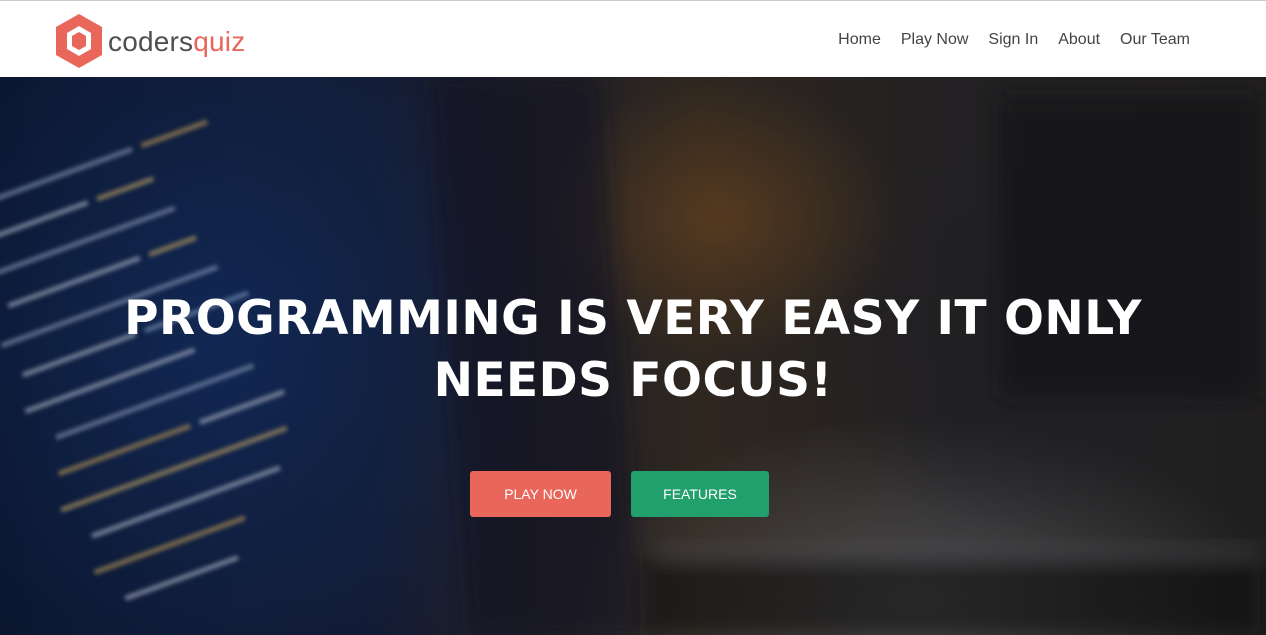 This screenshot has width=1266, height=635. What do you see at coordinates (1155, 40) in the screenshot?
I see `nav-item-our-team: Our Team` at bounding box center [1155, 40].